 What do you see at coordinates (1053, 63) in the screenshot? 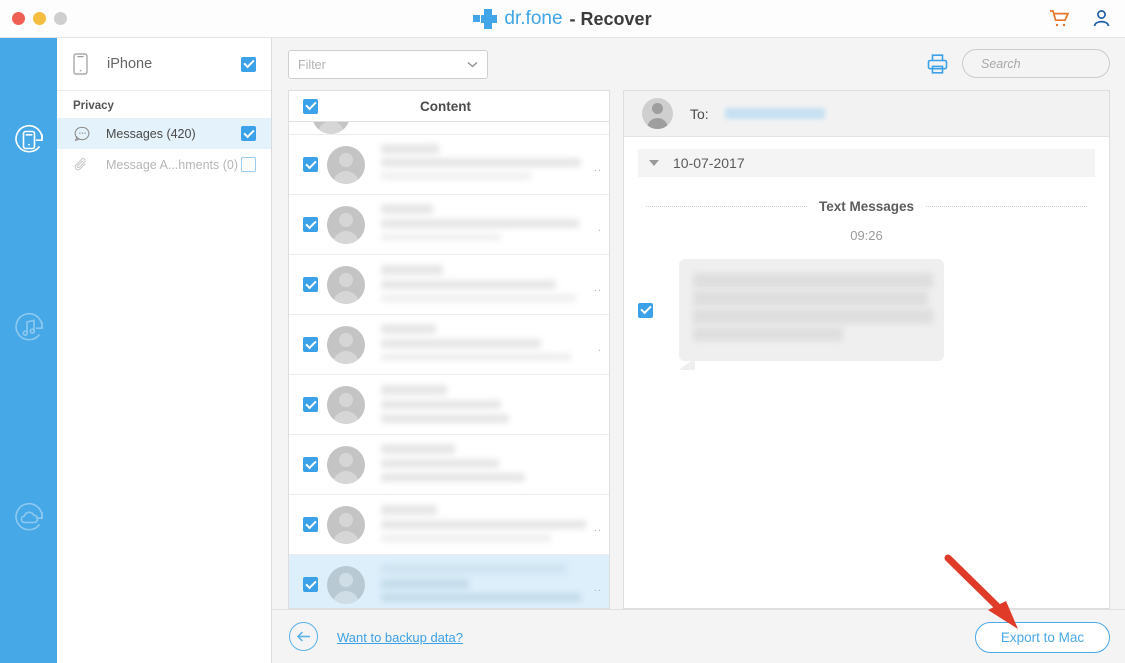
I see `search-input` at bounding box center [1053, 63].